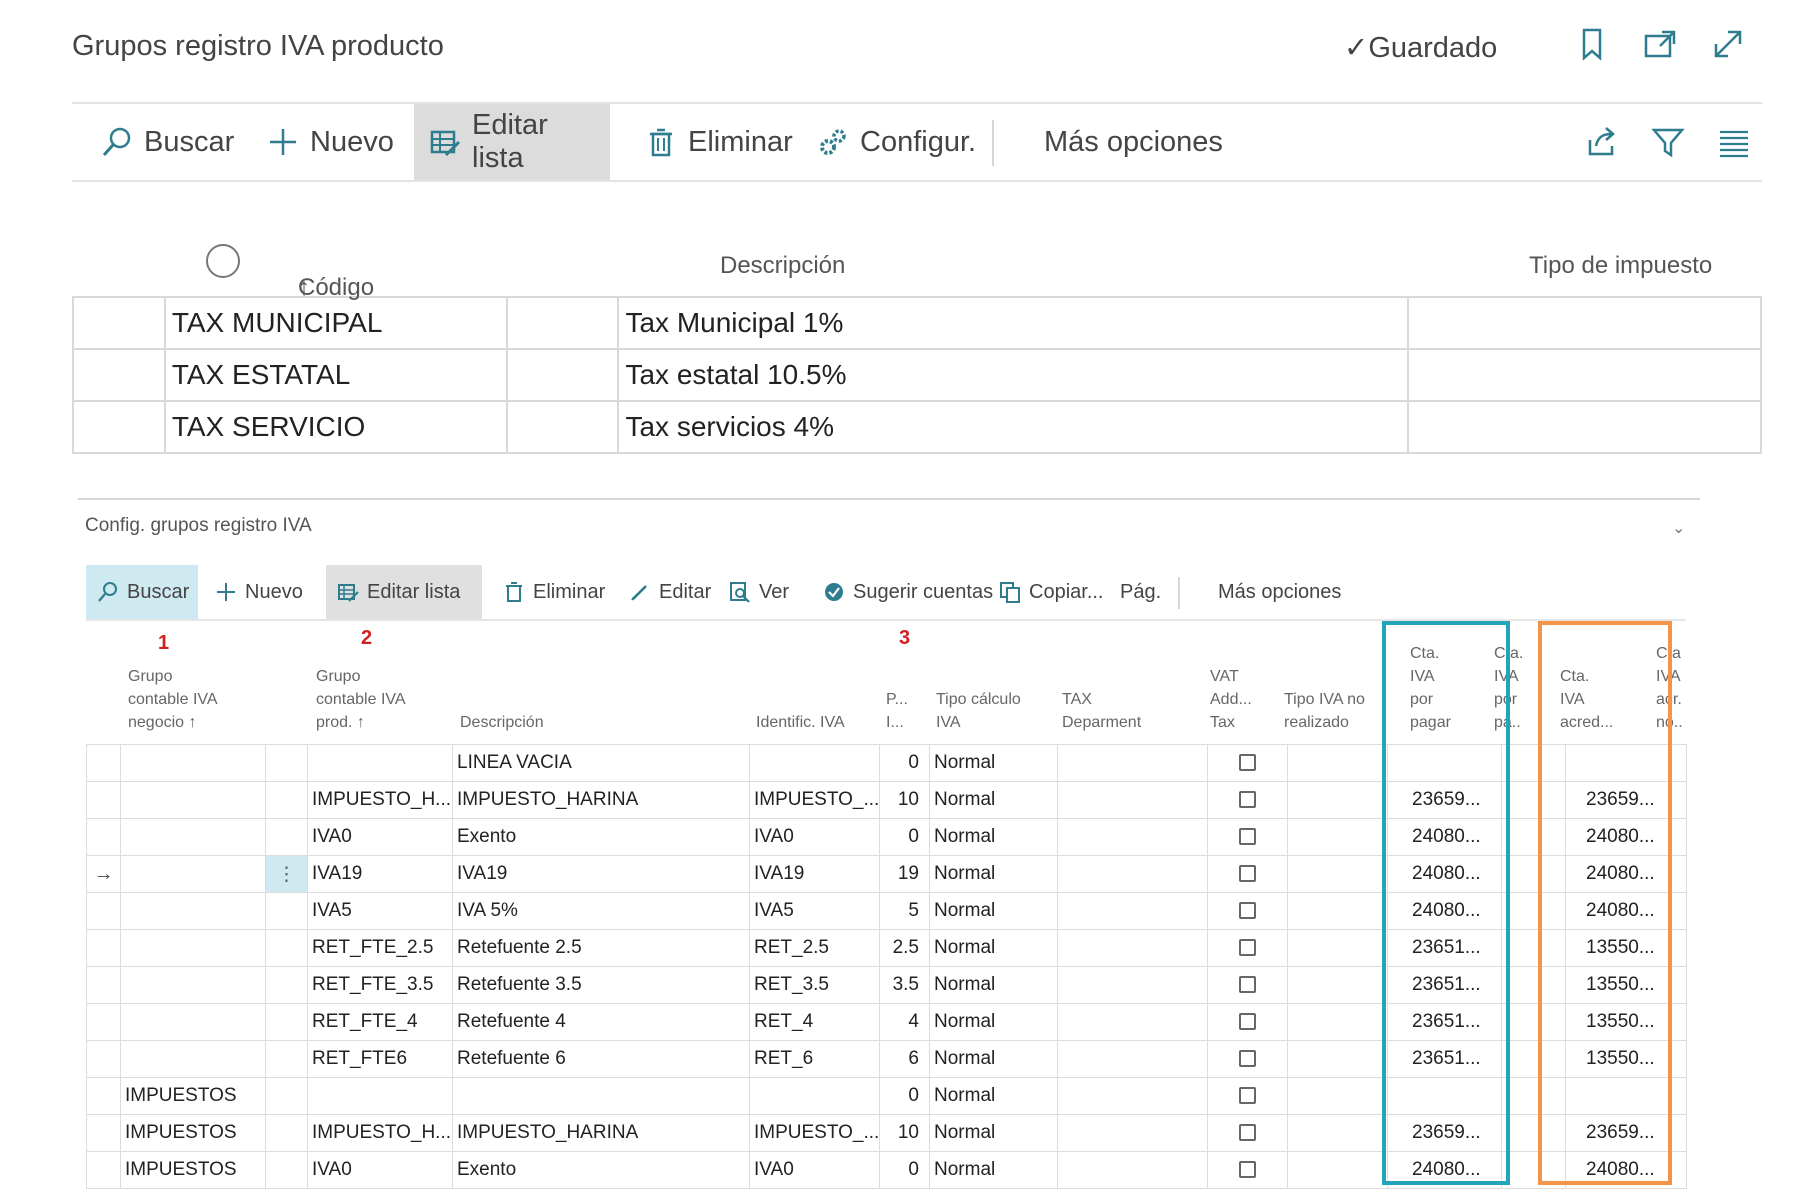 The image size is (1801, 1200). I want to click on description-cell: Retefuente 3.5, so click(601, 985).